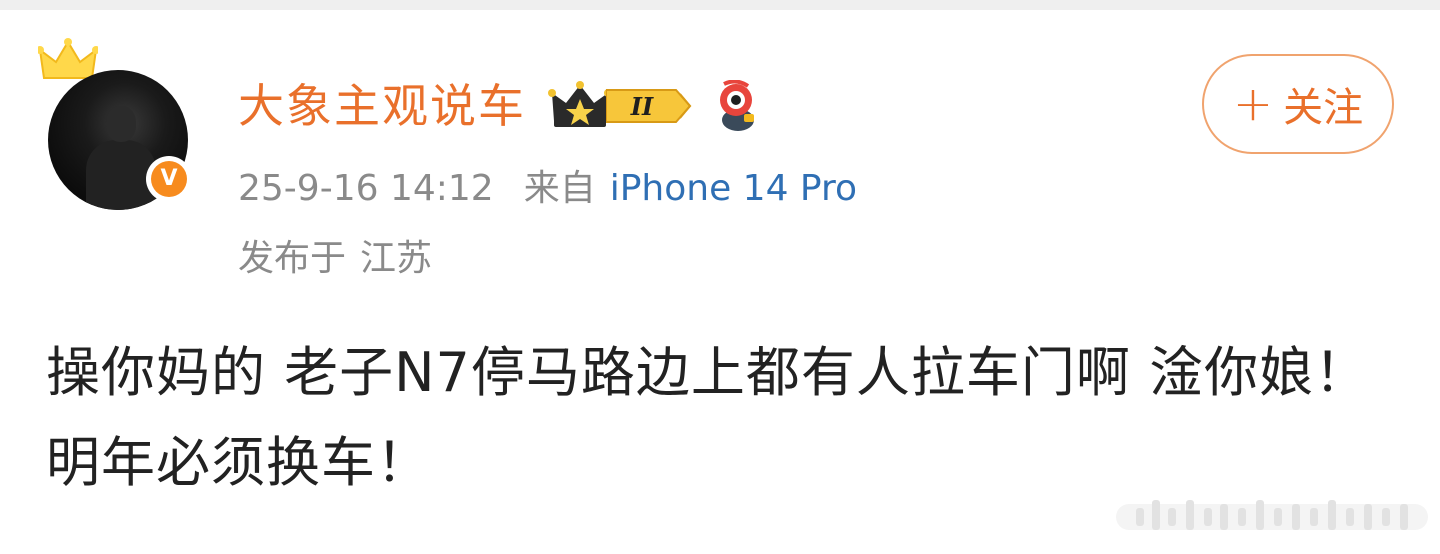 This screenshot has height=554, width=1440. I want to click on avatar-container: V, so click(118, 124).